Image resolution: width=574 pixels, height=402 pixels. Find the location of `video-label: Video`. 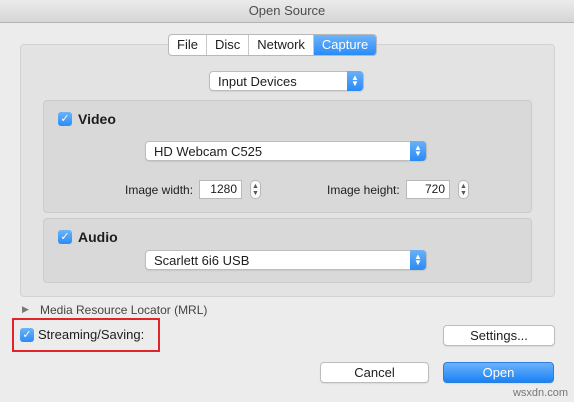

video-label: Video is located at coordinates (97, 119).